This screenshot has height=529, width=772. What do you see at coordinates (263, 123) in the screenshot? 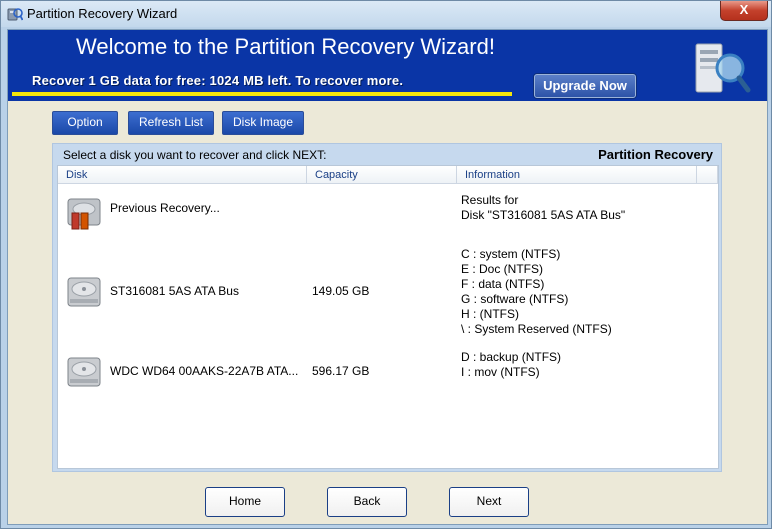
I see `disk-image-button: Disk Image` at bounding box center [263, 123].